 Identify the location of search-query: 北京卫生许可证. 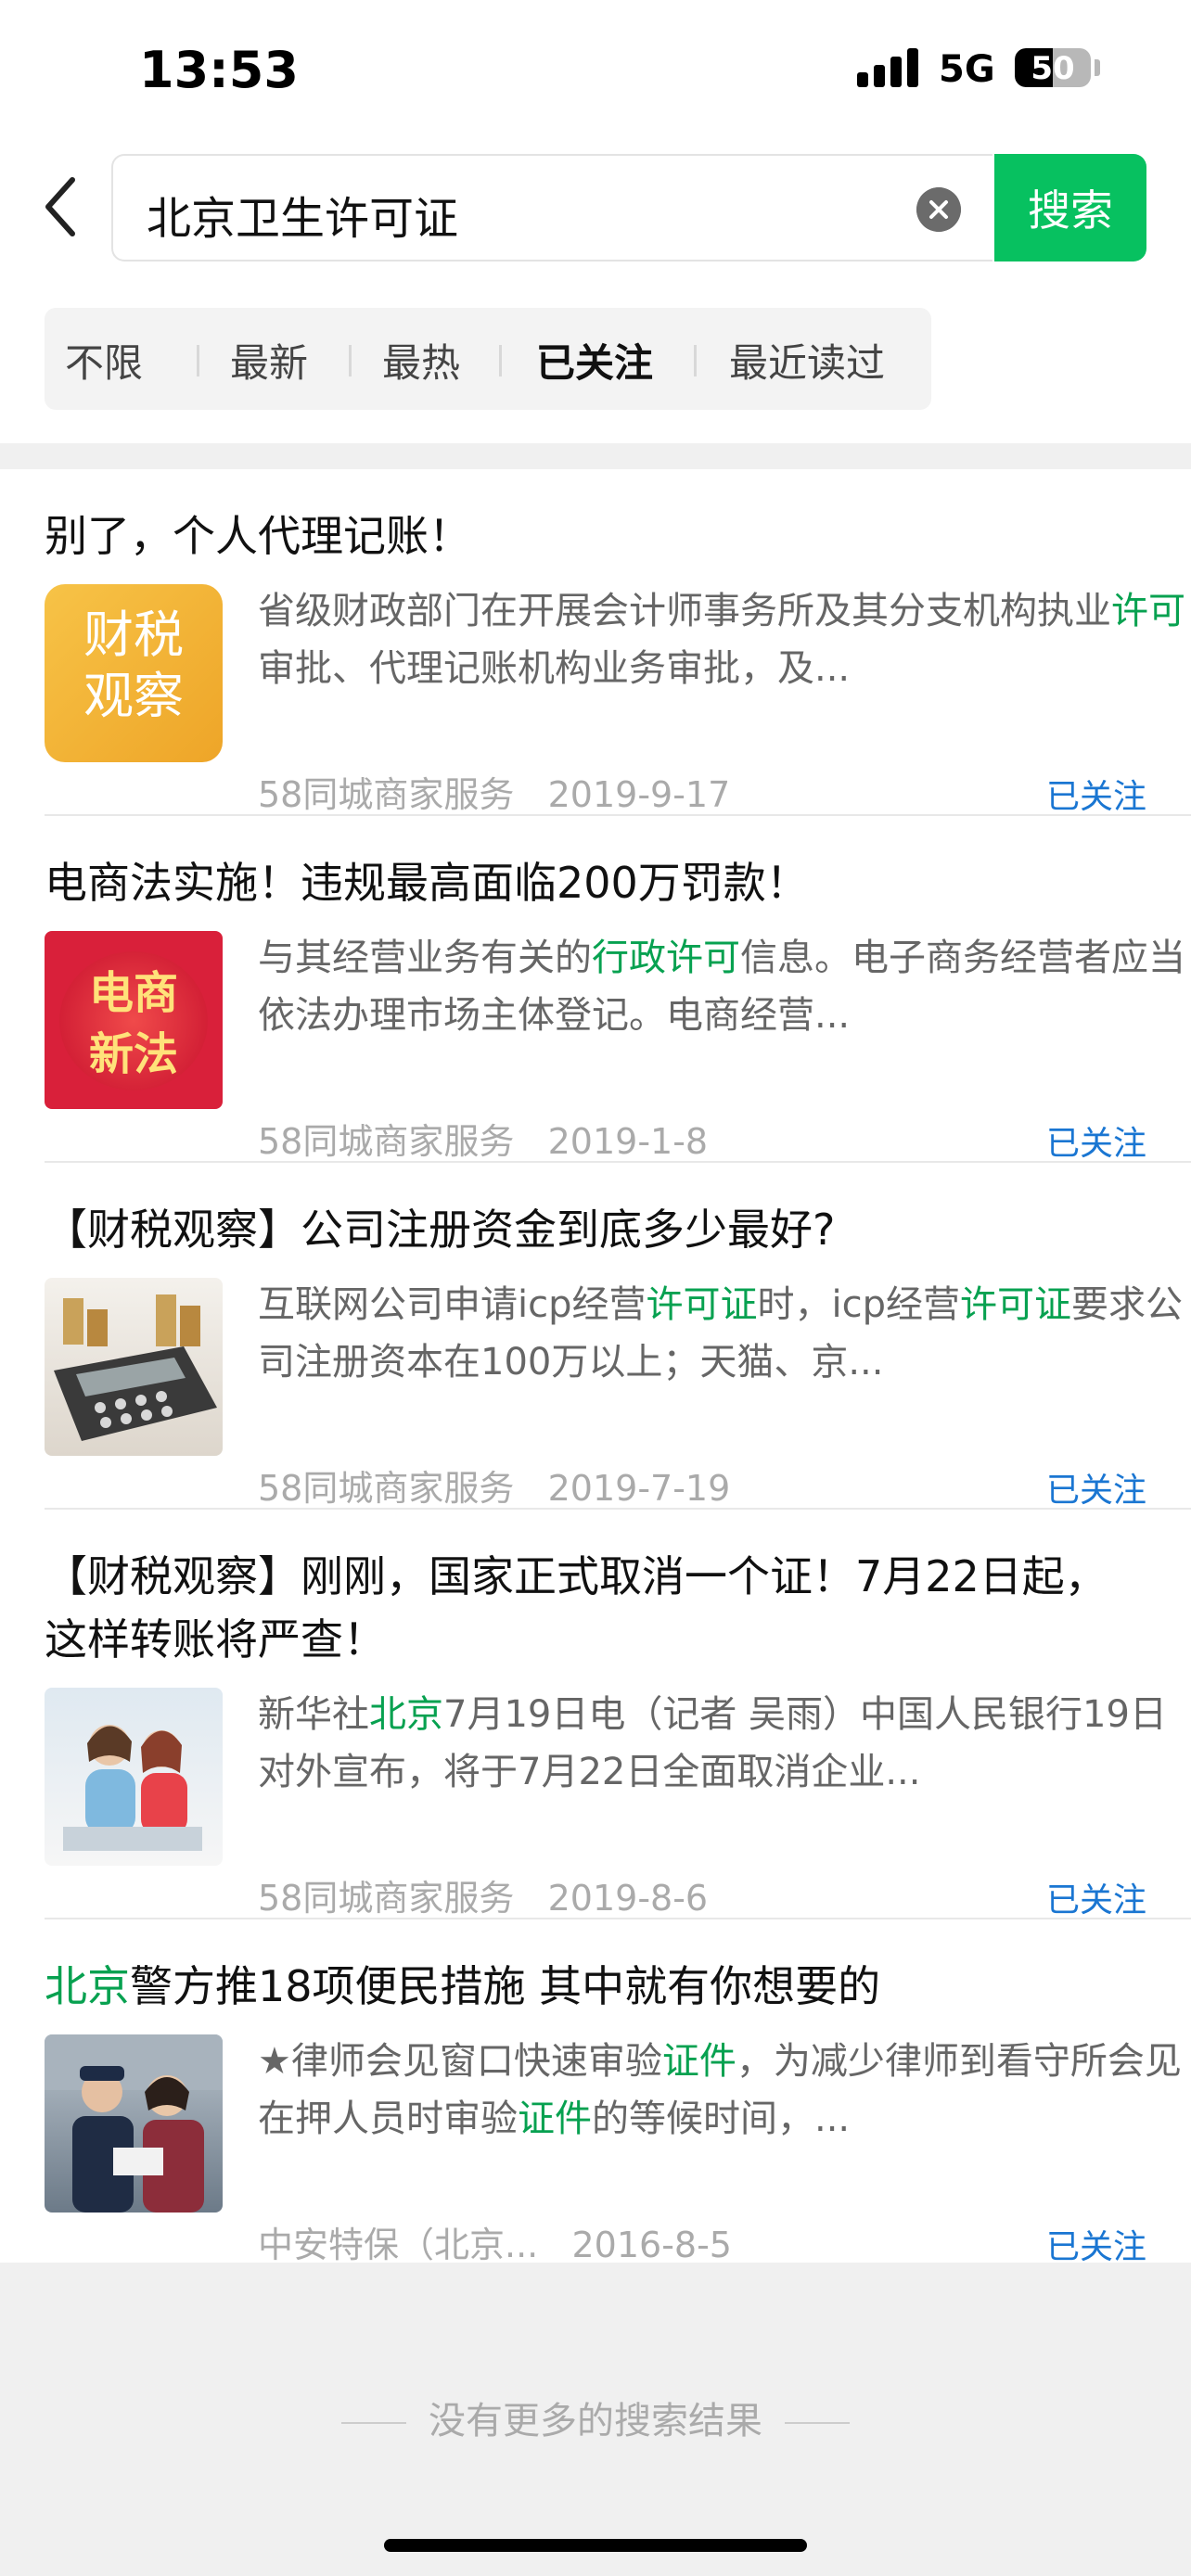
(303, 219).